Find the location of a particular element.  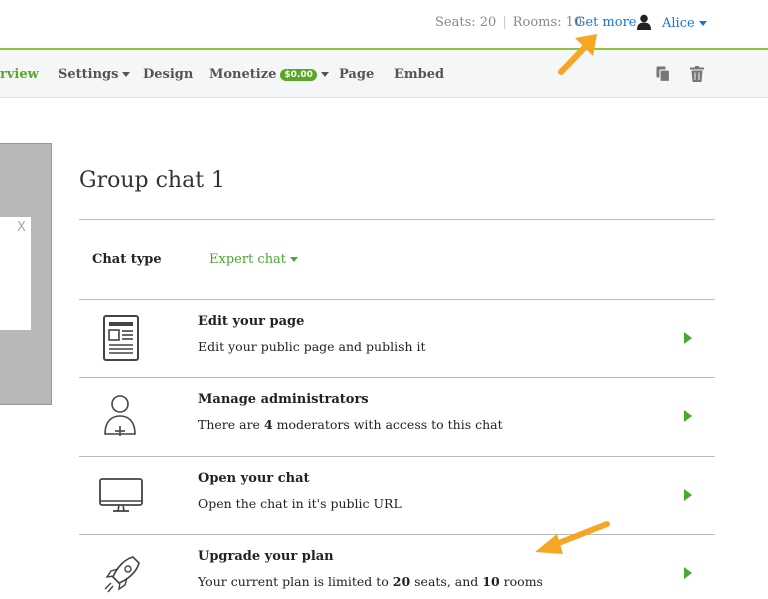

chat-type-dropdown: Expert chat is located at coordinates (253, 259).